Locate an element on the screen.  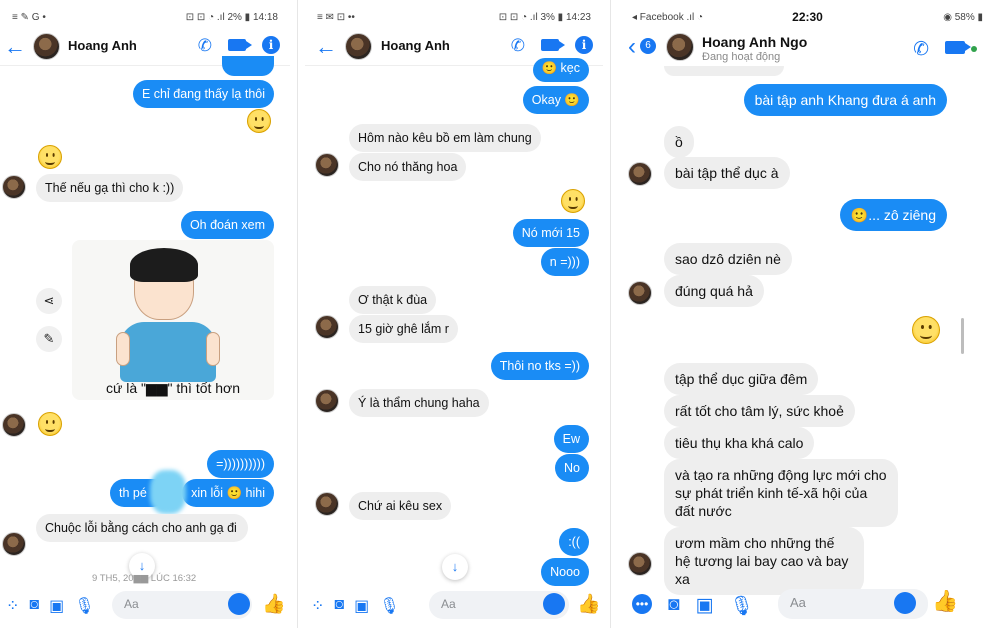
message-incoming: 15 giờ ghê lắm r is located at coordinates (403, 329).